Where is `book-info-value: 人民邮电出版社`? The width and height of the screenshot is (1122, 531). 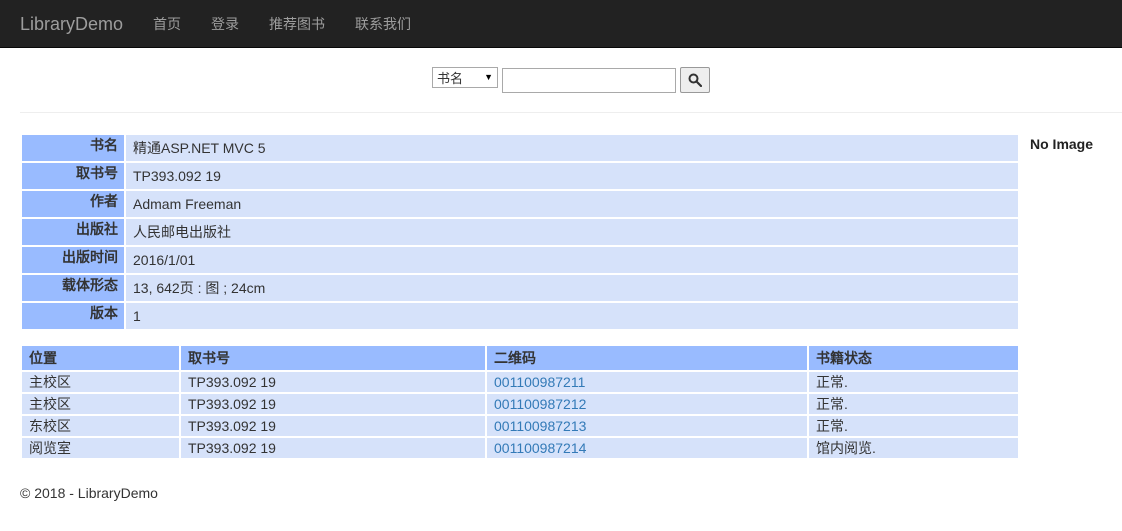
book-info-value: 人民邮电出版社 is located at coordinates (572, 232).